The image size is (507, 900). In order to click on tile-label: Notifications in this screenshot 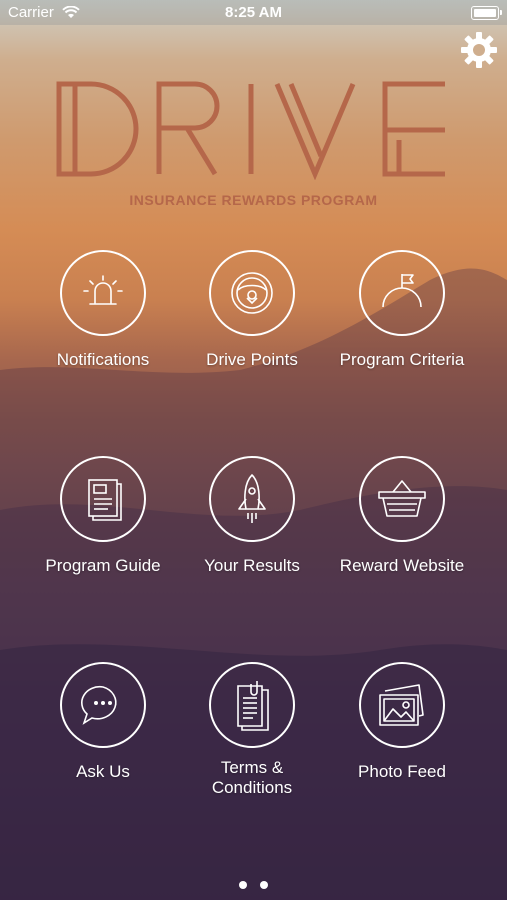, I will do `click(103, 359)`.